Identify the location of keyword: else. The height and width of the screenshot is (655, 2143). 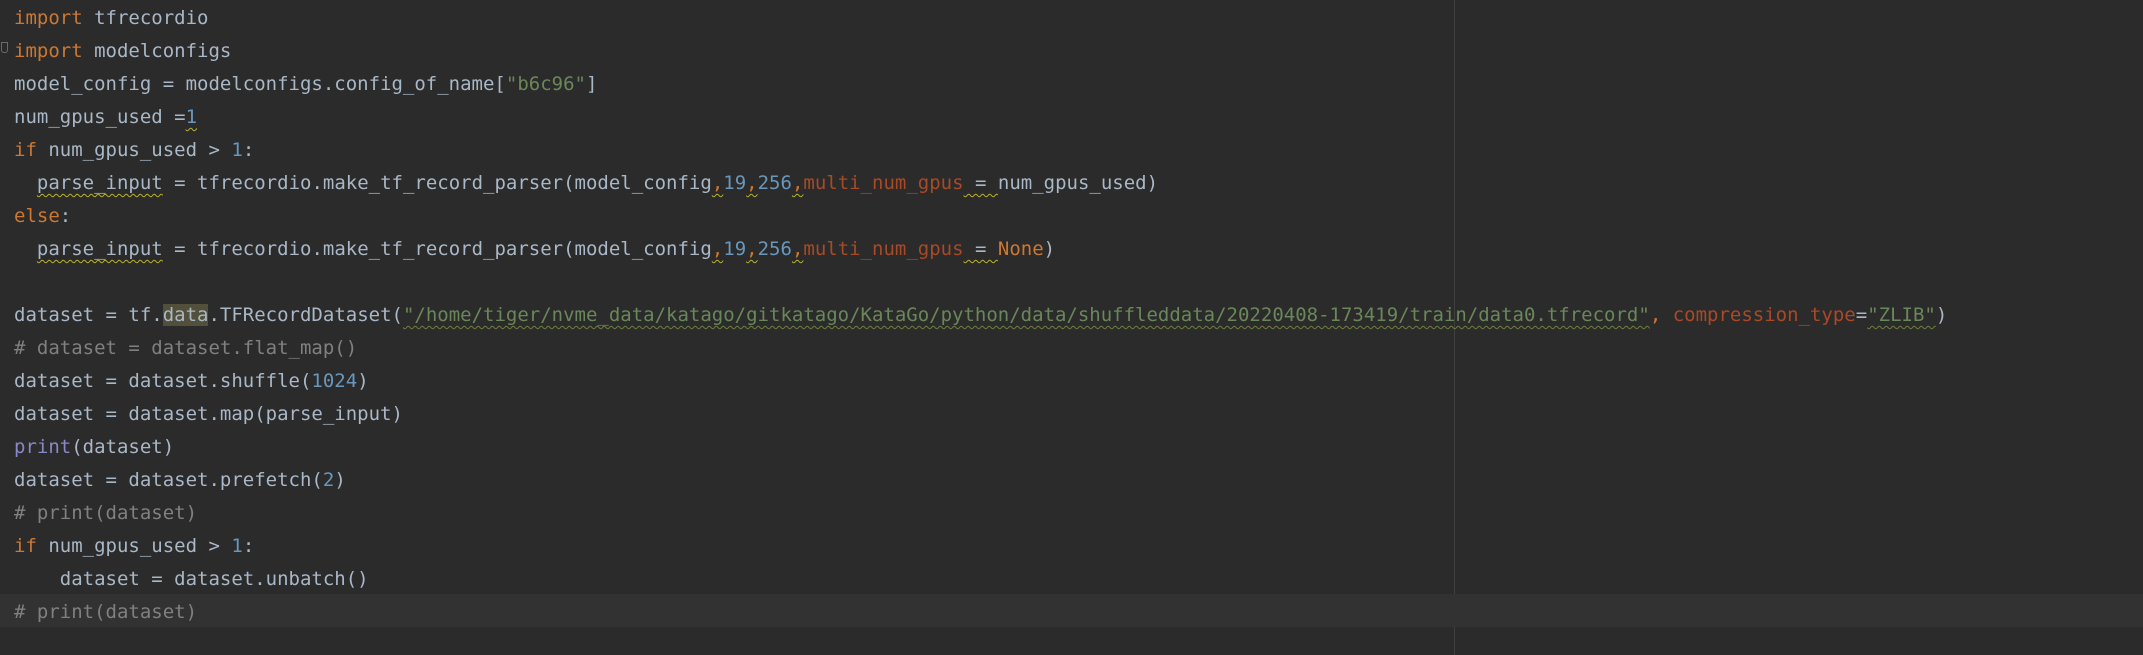
(37, 216).